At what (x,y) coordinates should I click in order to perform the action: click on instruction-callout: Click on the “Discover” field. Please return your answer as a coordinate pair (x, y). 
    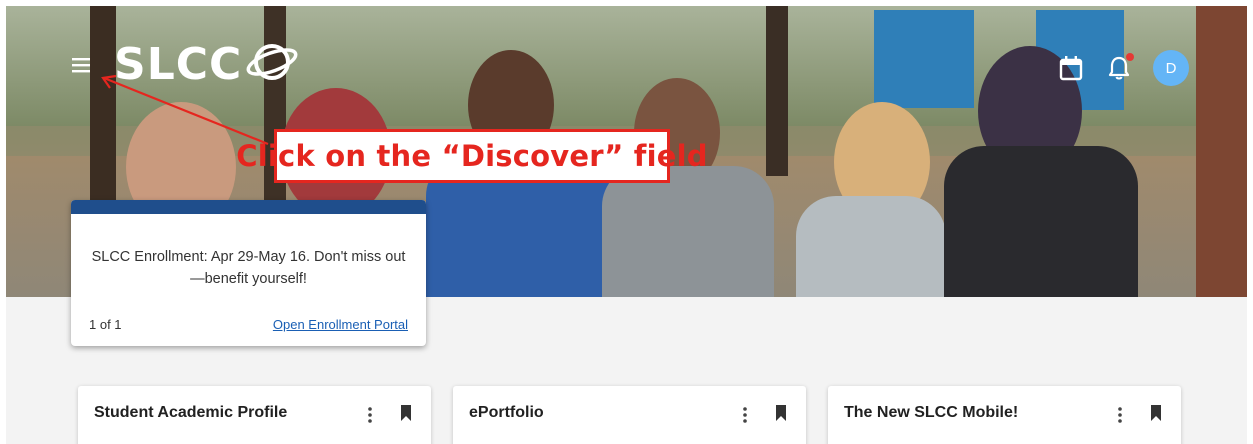
    Looking at the image, I should click on (472, 156).